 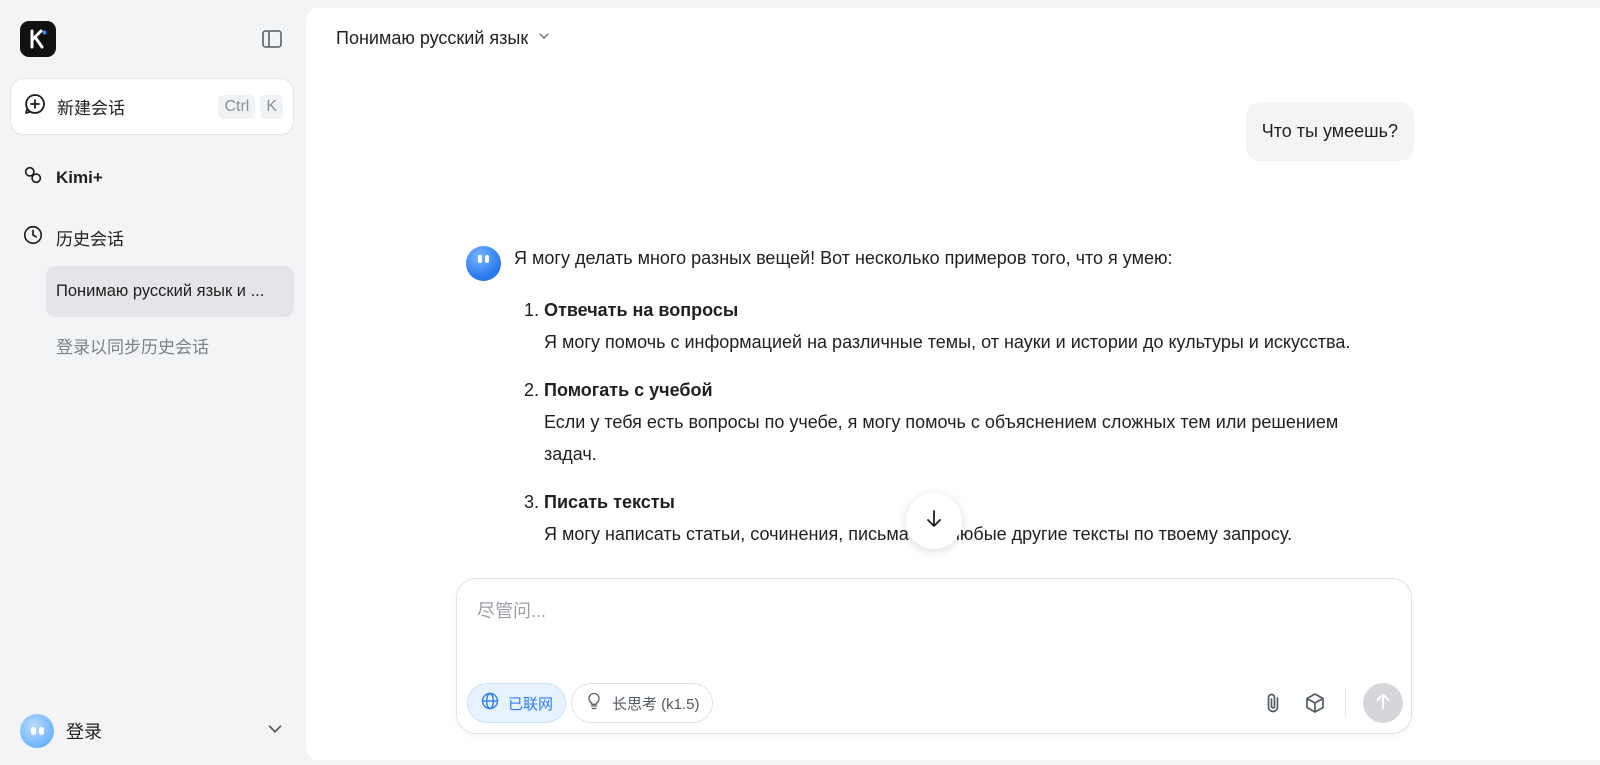 I want to click on web-search-label: 已联网, so click(x=531, y=704).